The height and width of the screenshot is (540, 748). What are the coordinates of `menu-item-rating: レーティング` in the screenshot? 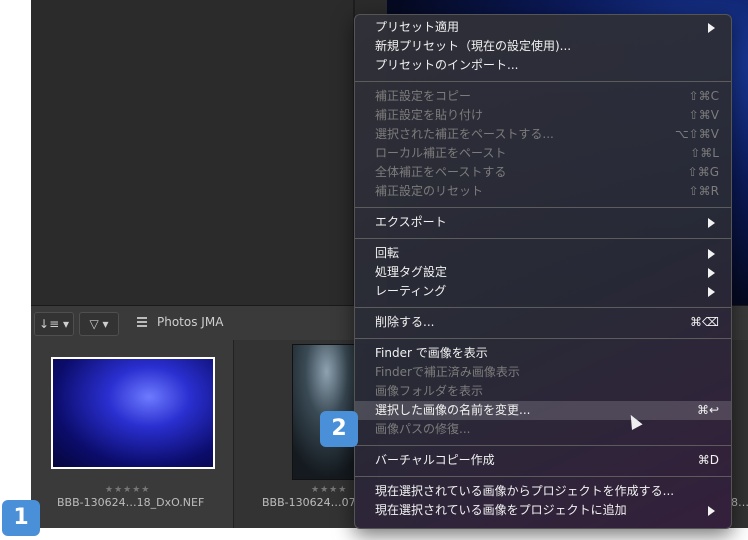 It's located at (543, 291).